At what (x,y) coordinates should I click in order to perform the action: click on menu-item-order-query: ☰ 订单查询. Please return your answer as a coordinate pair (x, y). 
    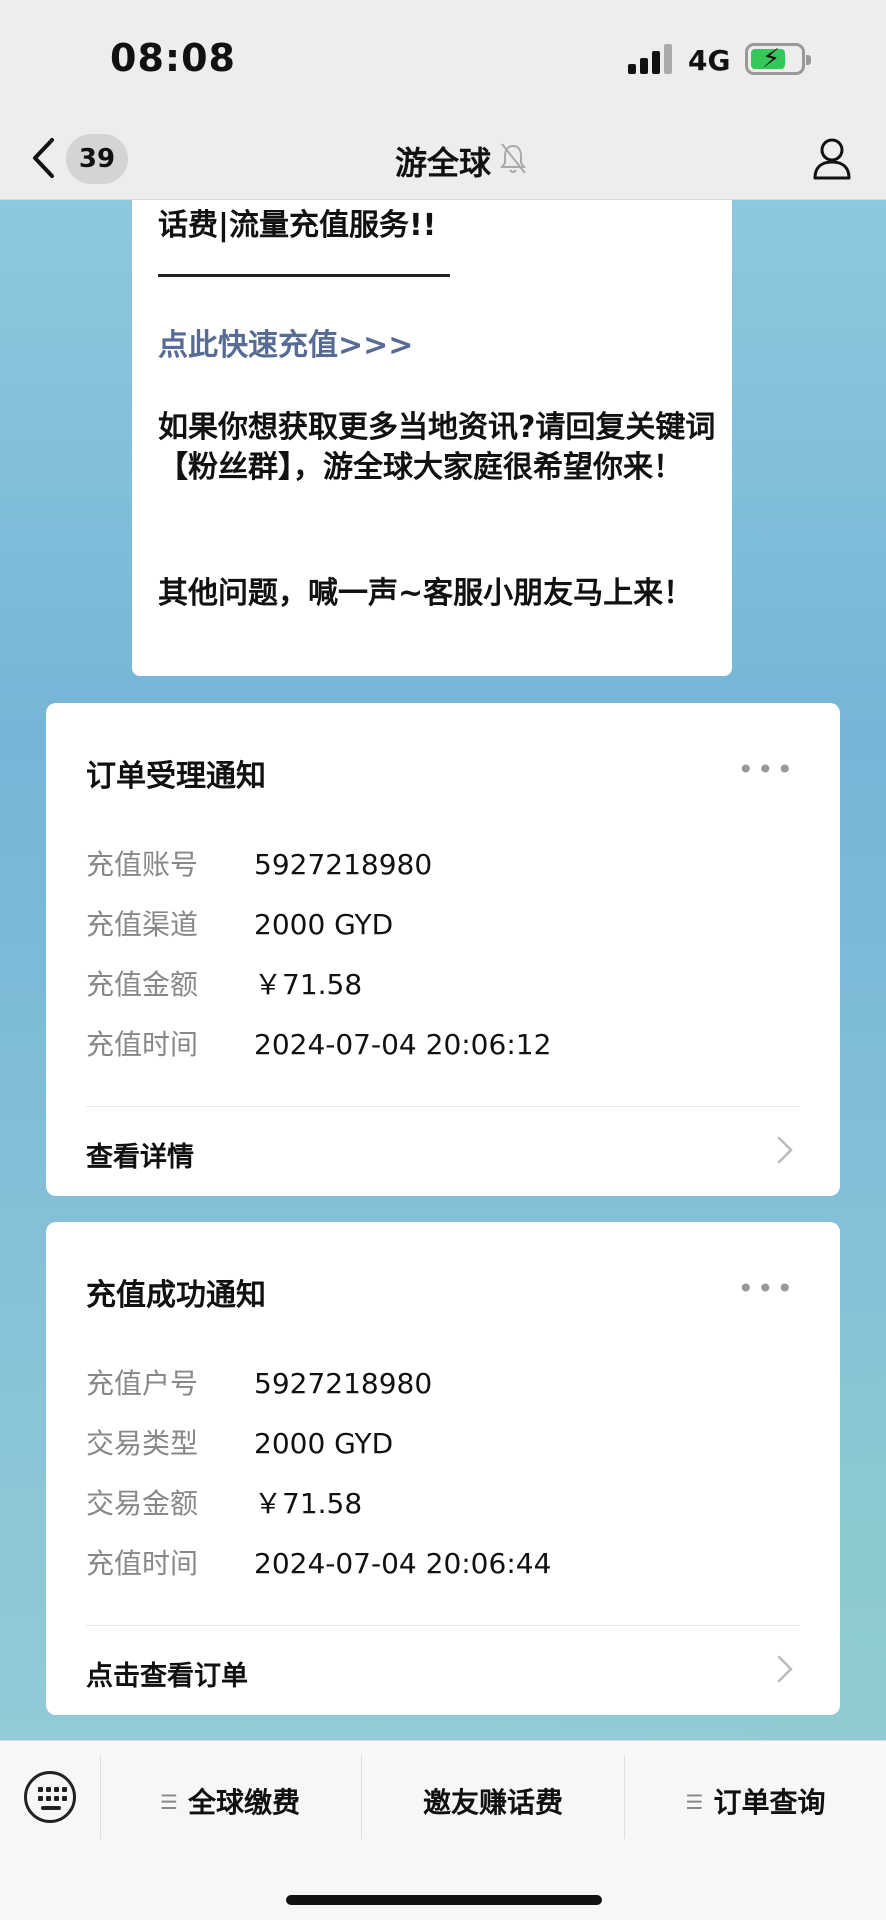
    Looking at the image, I should click on (755, 1801).